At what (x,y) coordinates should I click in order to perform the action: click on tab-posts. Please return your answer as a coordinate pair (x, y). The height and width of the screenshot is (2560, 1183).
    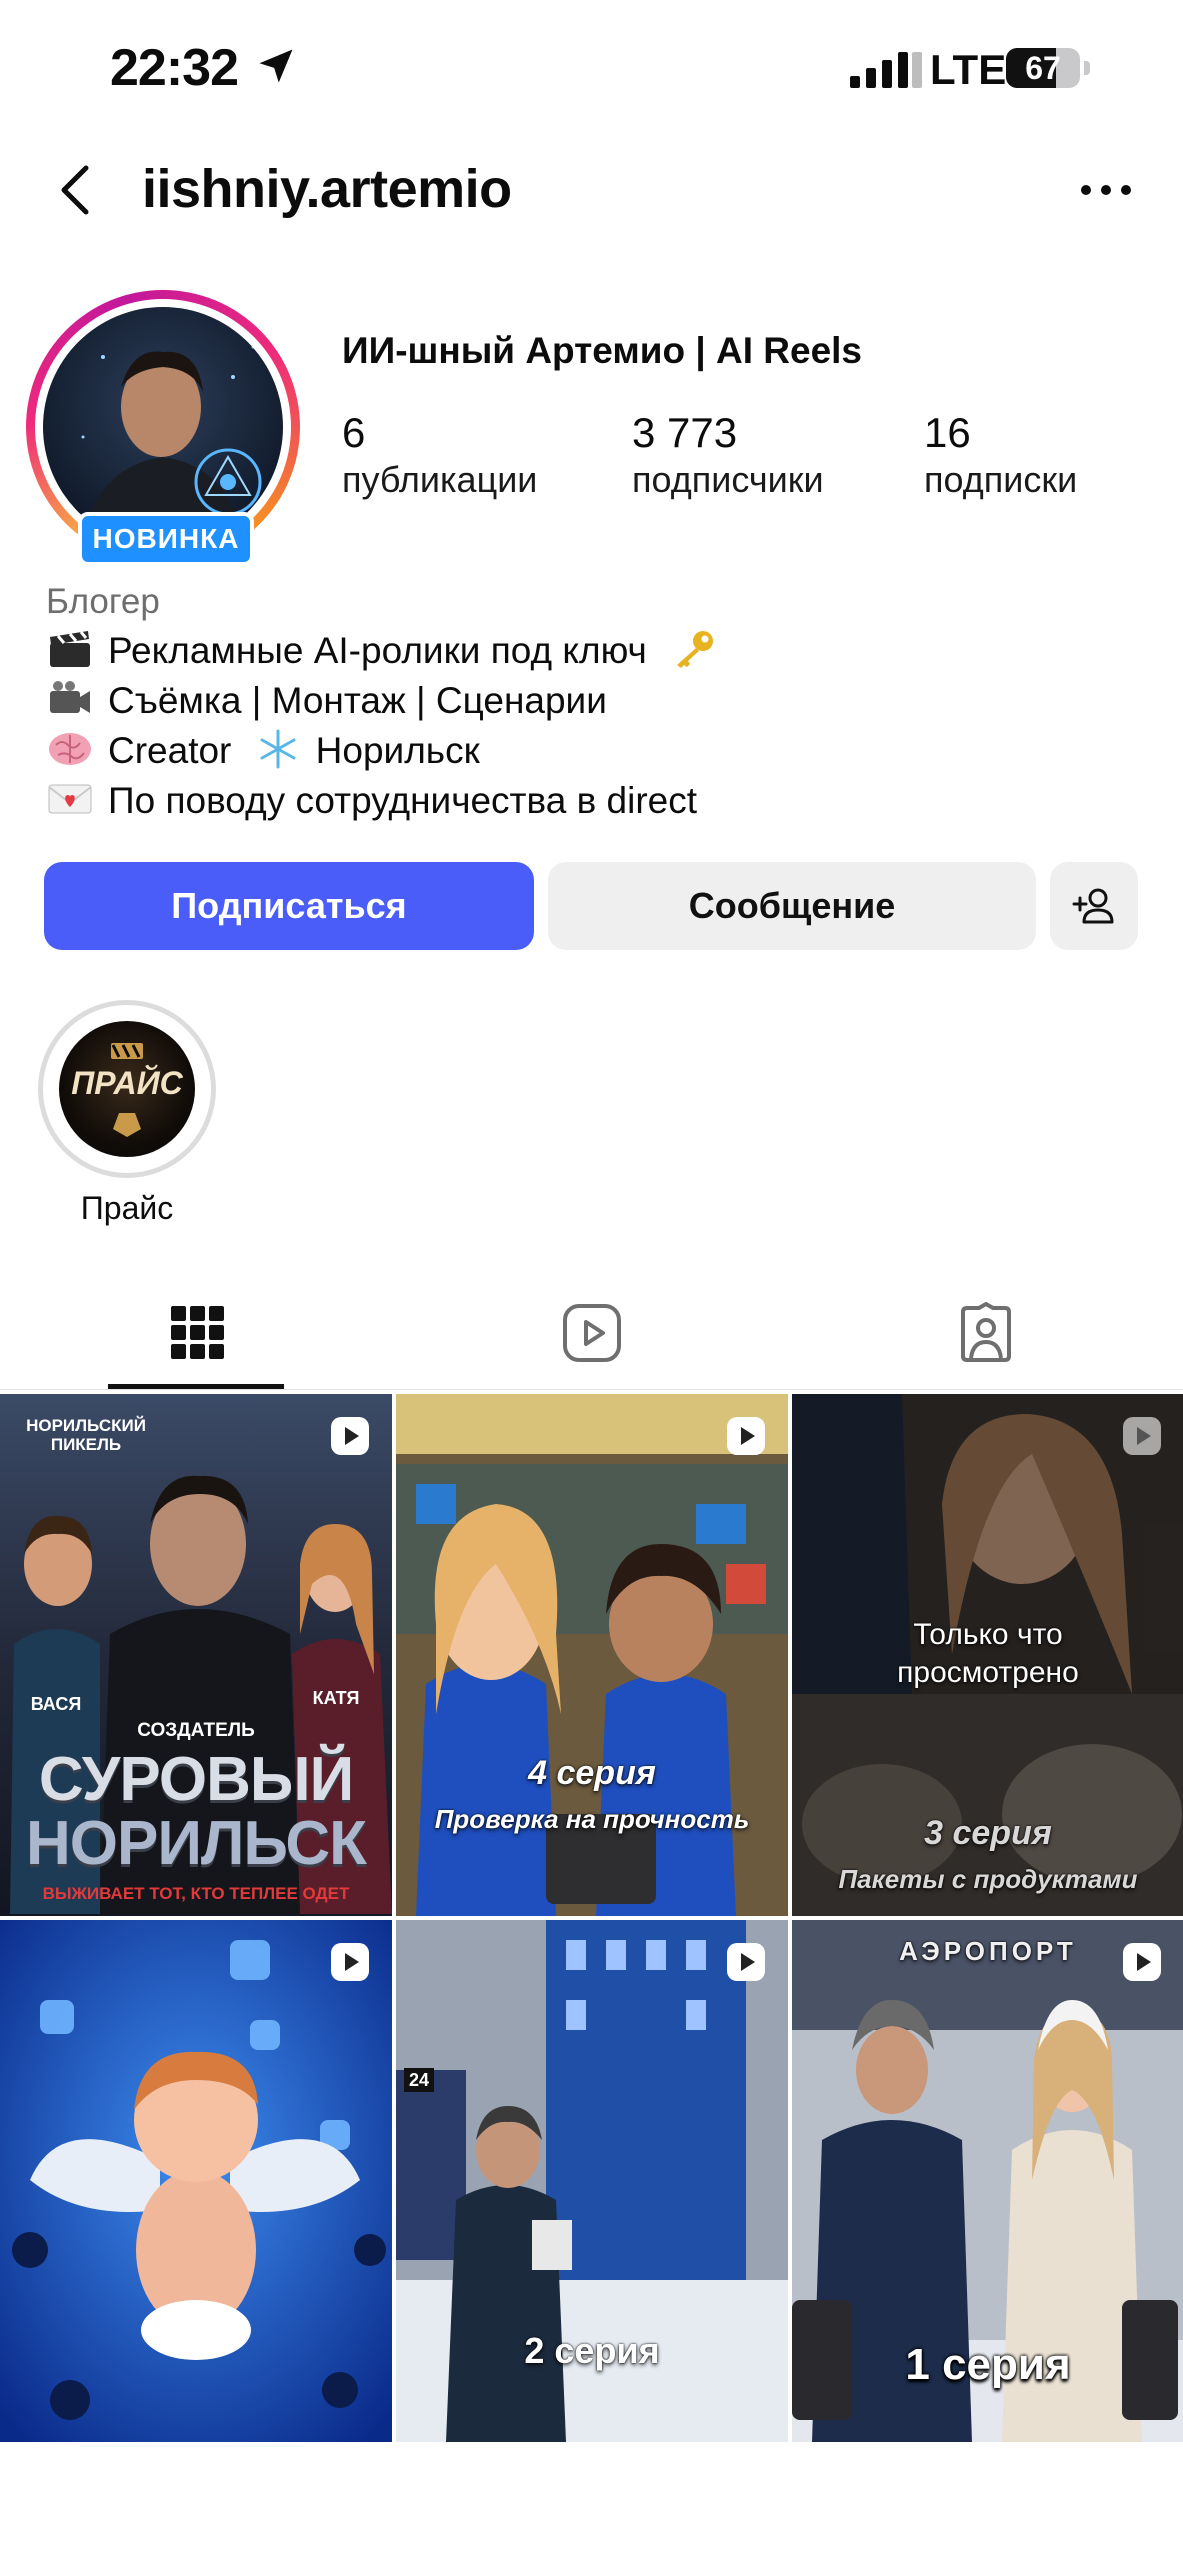
    Looking at the image, I should click on (197, 1335).